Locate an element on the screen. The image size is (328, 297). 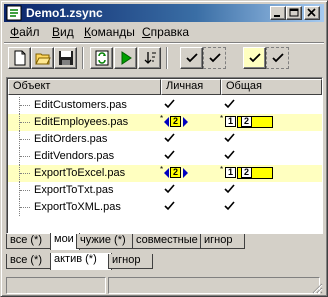
menu-view: Вид is located at coordinates (63, 32).